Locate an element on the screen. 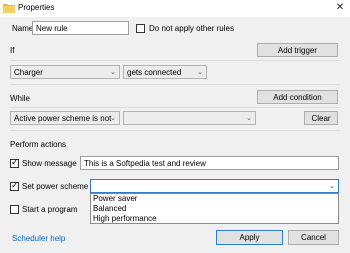 The height and width of the screenshot is (253, 350). message-input: This is a Softpedia test and review is located at coordinates (209, 163).